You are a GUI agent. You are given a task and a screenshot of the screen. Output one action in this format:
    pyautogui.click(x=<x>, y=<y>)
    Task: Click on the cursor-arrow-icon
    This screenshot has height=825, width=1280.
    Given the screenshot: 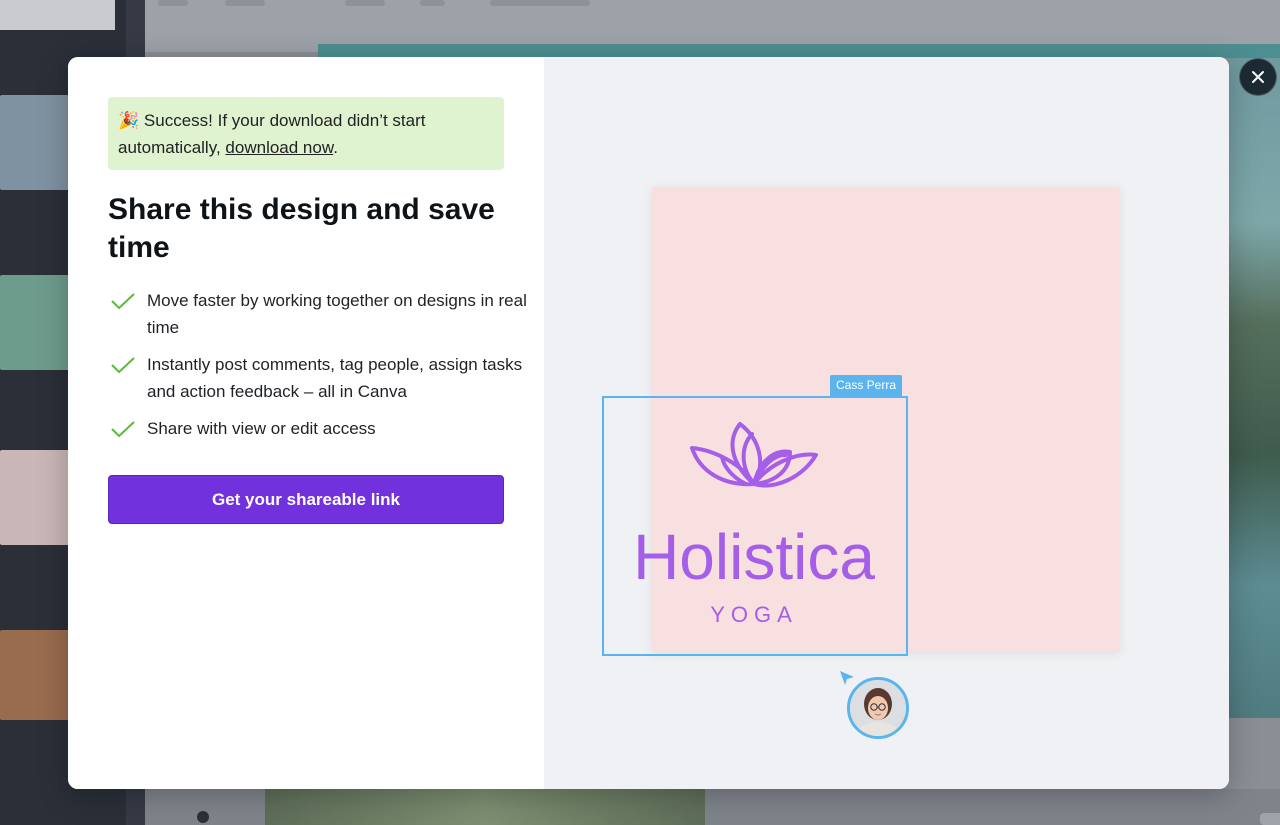 What is the action you would take?
    pyautogui.click(x=847, y=678)
    